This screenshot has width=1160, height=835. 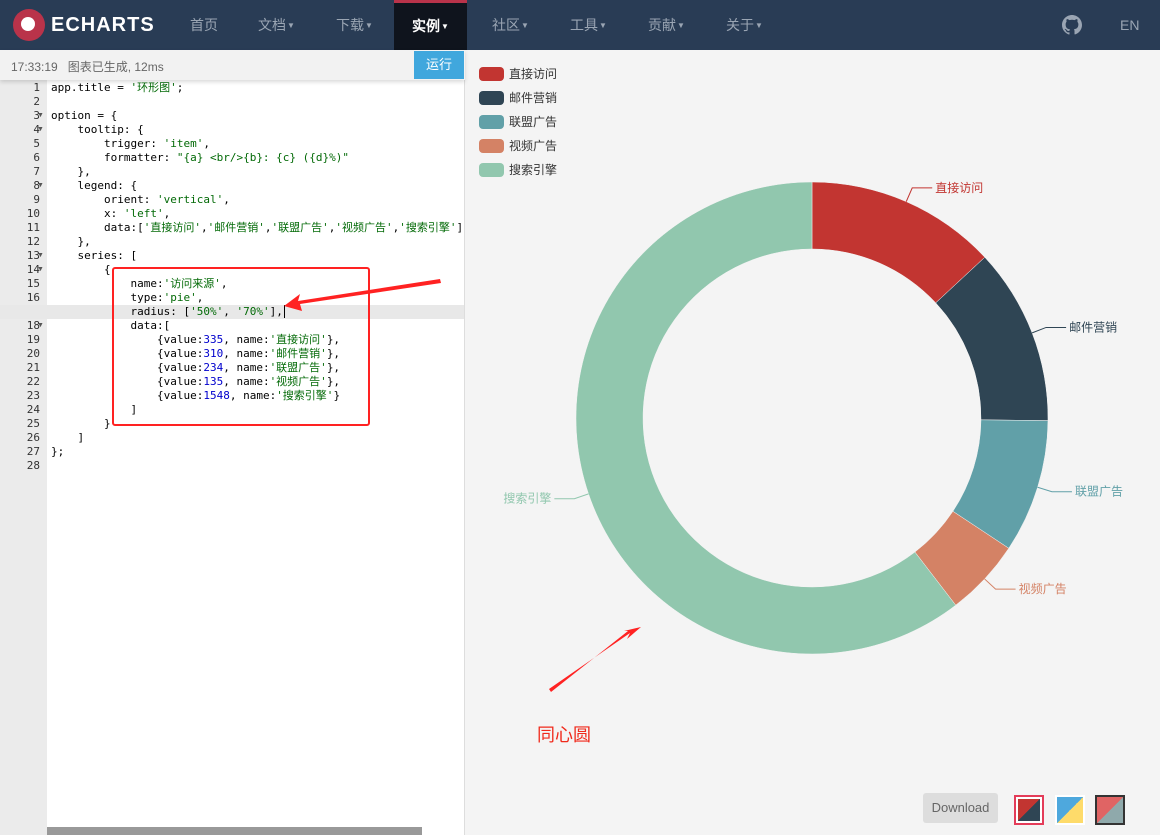 I want to click on slice-label: 联盟广告, so click(x=1099, y=492).